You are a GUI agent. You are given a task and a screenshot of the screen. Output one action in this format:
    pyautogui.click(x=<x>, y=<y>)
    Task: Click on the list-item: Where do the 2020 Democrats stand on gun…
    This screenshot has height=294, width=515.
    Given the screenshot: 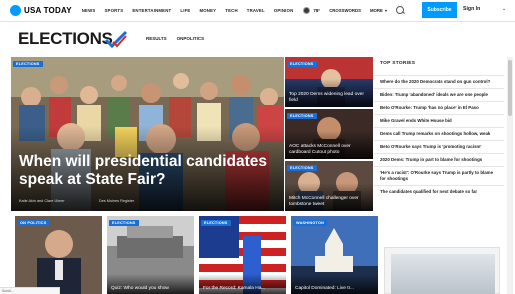 What is the action you would take?
    pyautogui.click(x=439, y=81)
    